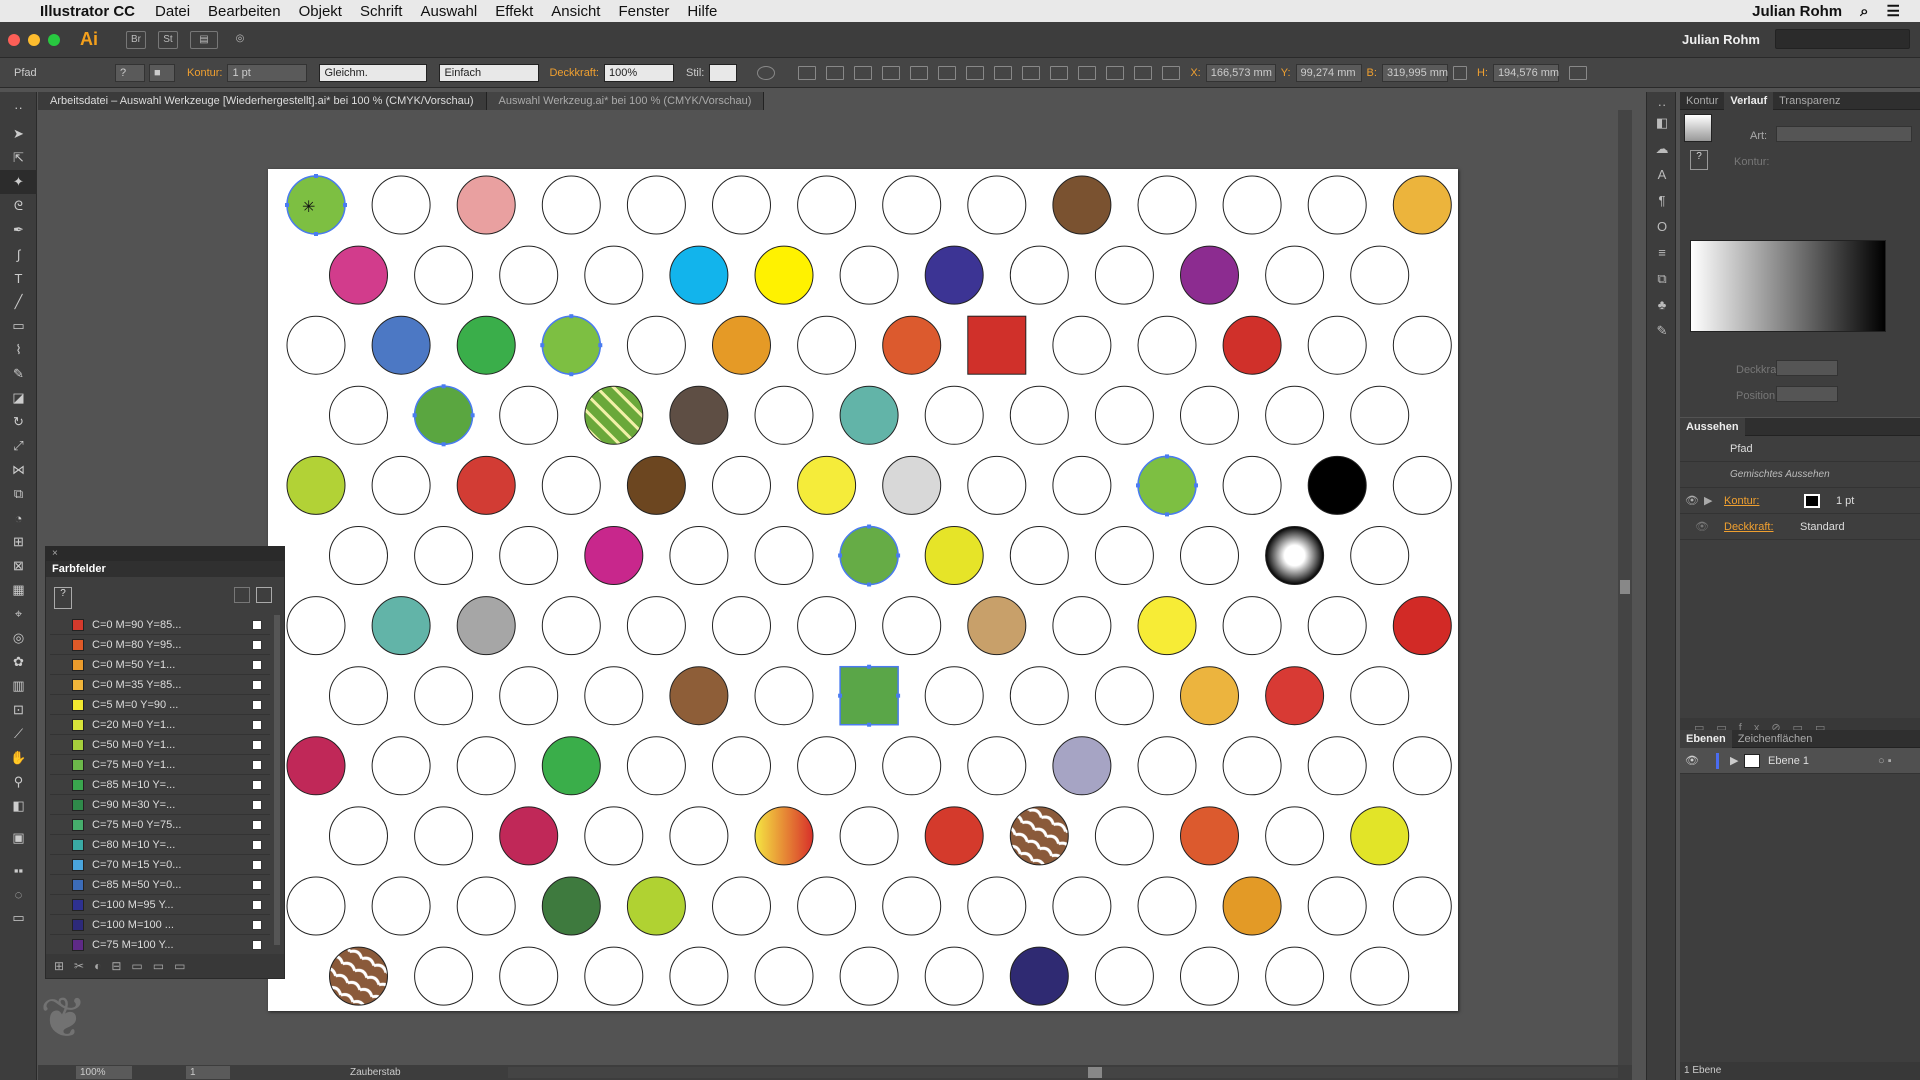 The image size is (1920, 1080). I want to click on vertical-scroll-thumb, so click(1625, 587).